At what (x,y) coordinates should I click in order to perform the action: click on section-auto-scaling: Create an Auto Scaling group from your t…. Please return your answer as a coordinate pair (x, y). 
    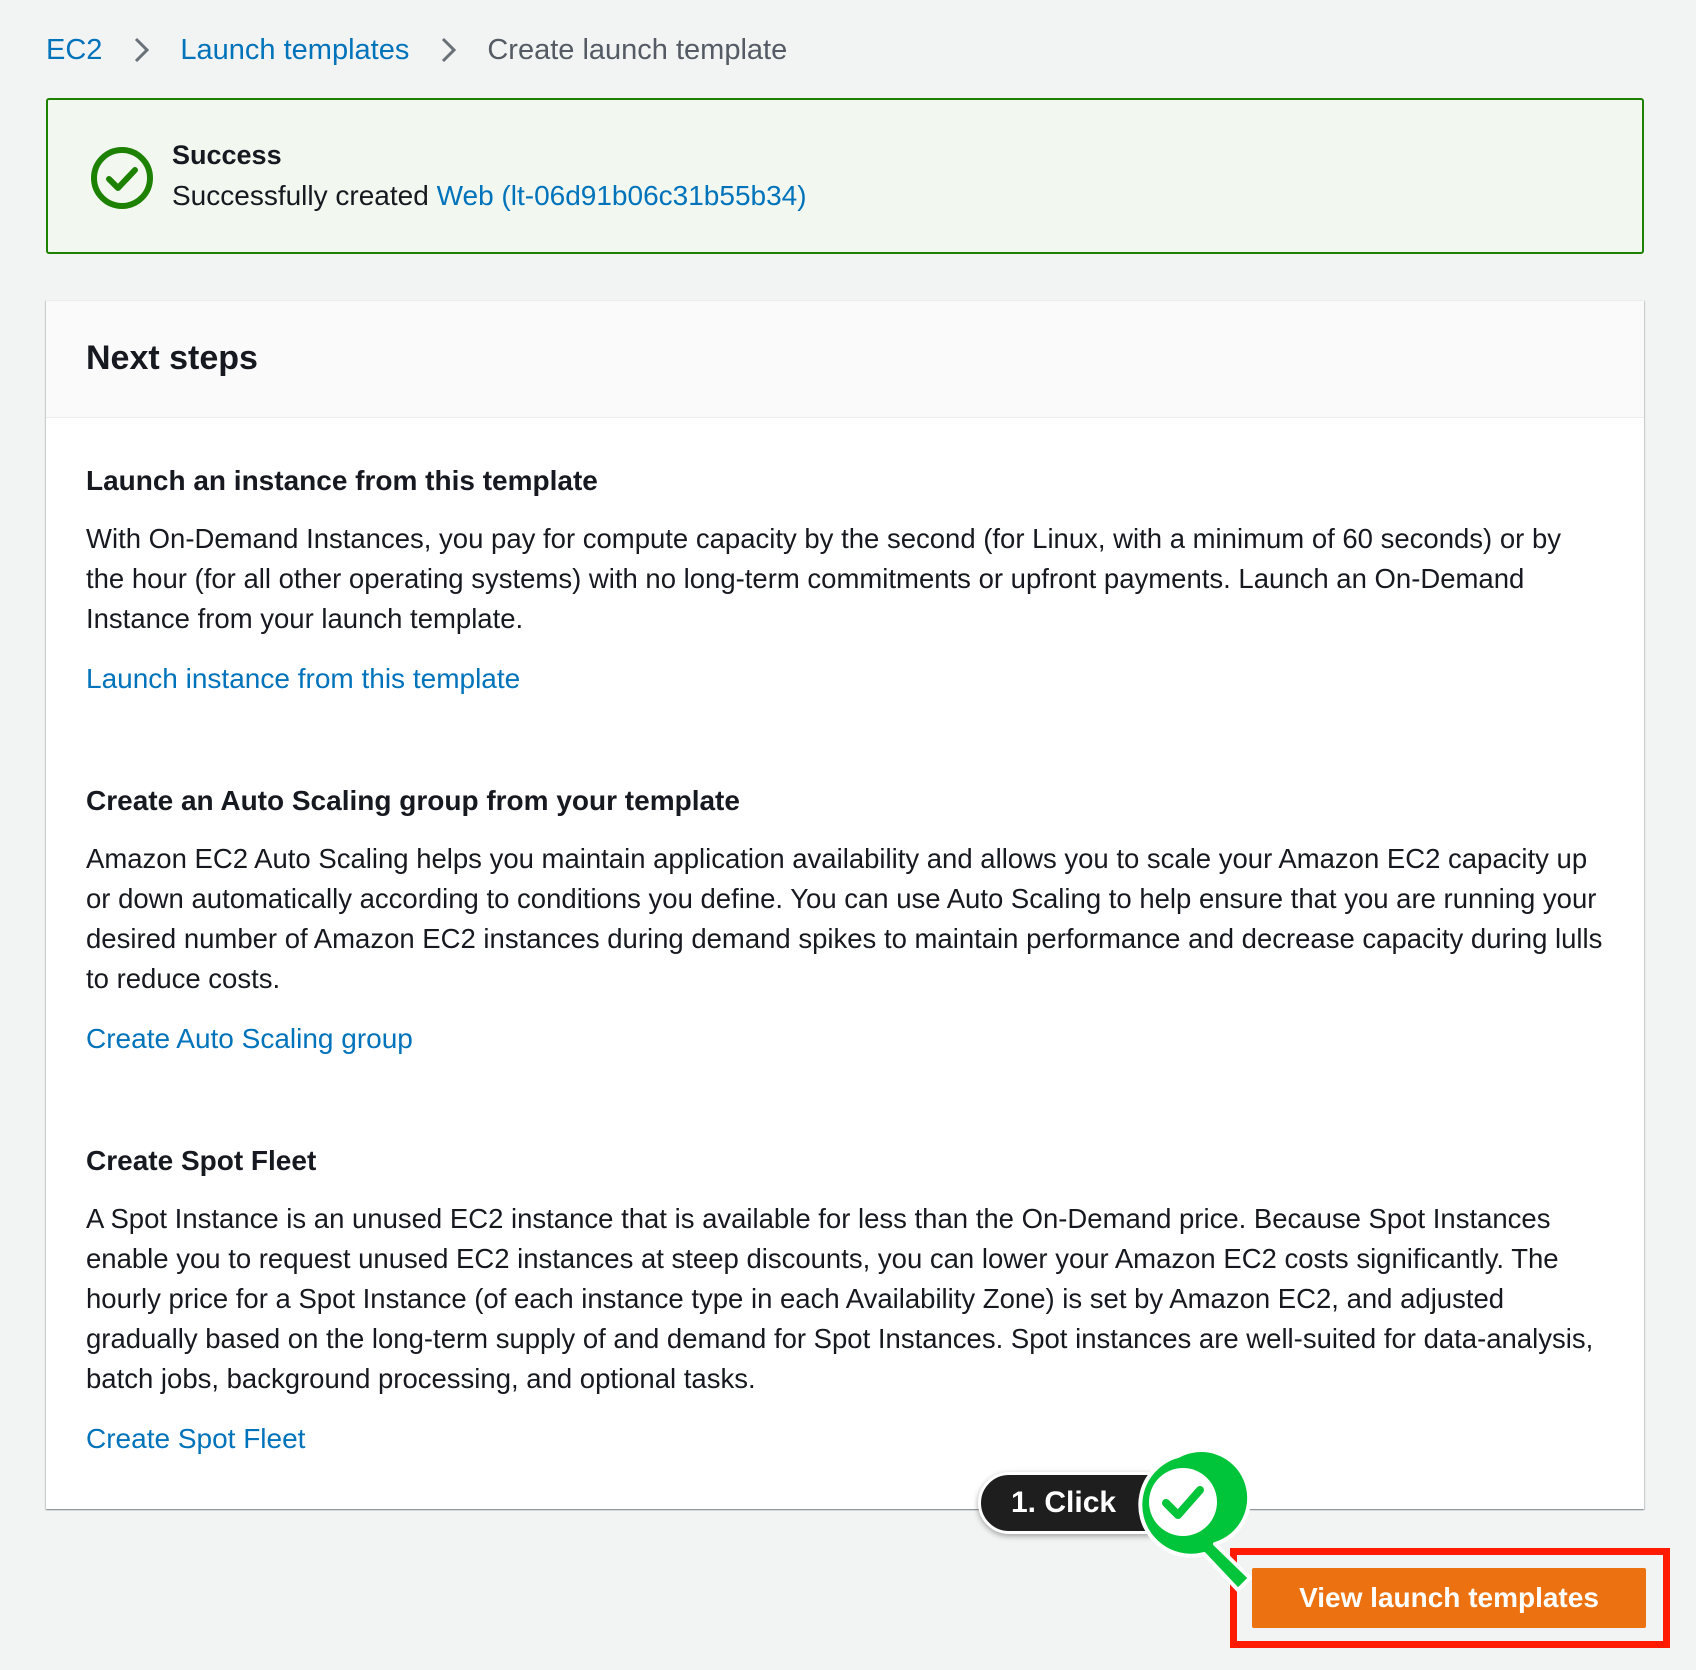
    Looking at the image, I should click on (846, 920).